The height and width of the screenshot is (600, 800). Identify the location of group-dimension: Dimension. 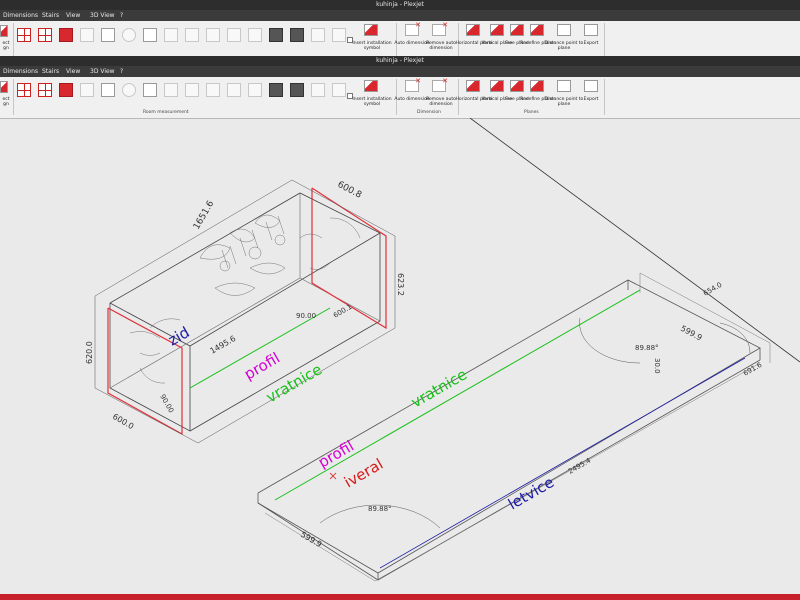
(429, 112).